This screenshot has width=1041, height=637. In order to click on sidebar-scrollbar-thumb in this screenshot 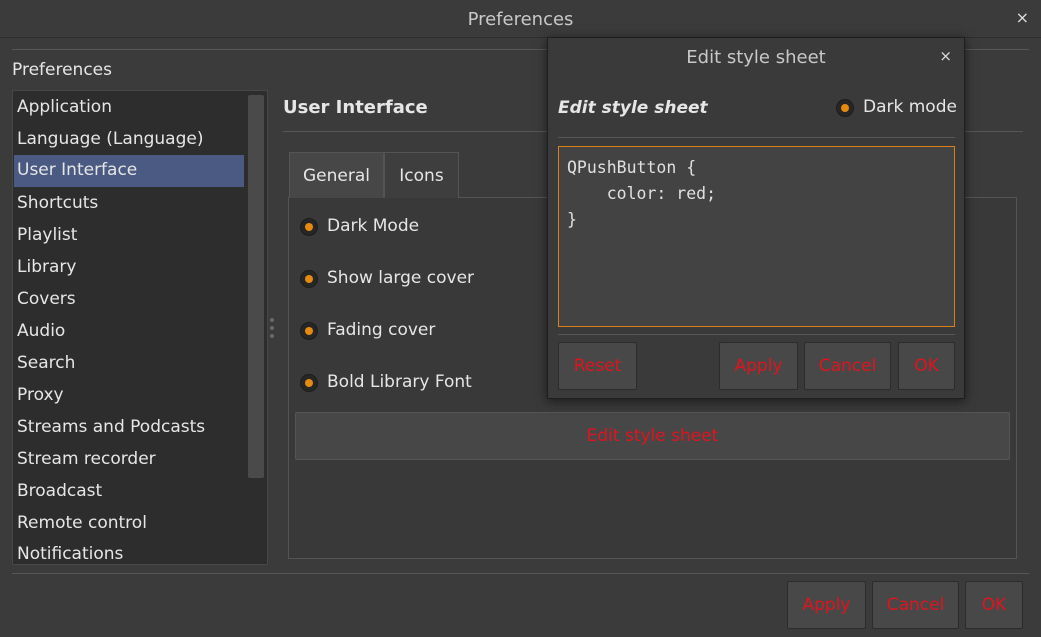, I will do `click(256, 286)`.